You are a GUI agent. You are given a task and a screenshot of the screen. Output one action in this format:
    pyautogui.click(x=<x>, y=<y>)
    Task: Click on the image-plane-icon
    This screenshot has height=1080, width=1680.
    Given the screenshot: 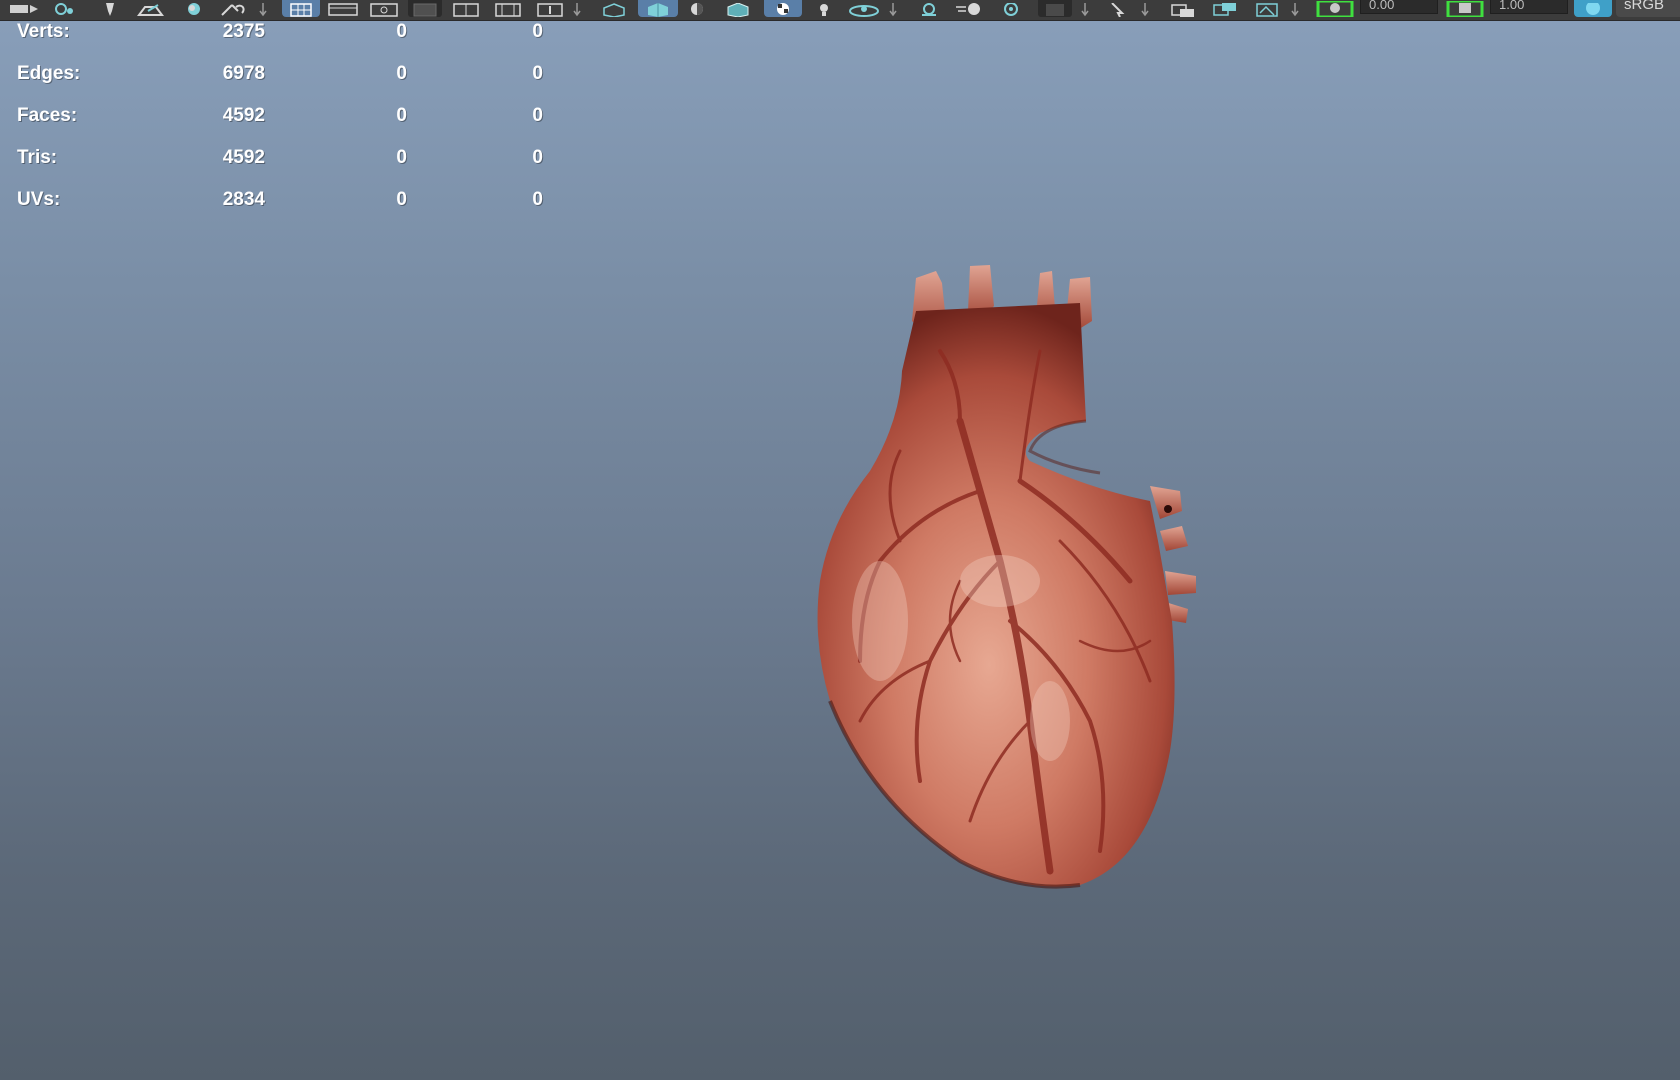 What is the action you would take?
    pyautogui.click(x=1267, y=8)
    